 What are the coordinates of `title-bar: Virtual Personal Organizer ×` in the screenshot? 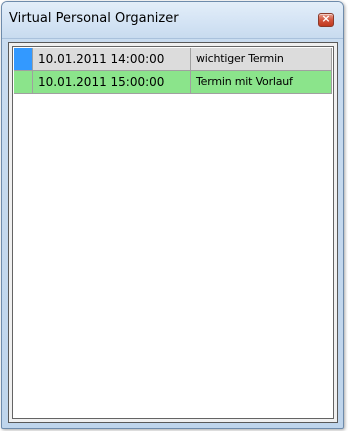 It's located at (172, 20).